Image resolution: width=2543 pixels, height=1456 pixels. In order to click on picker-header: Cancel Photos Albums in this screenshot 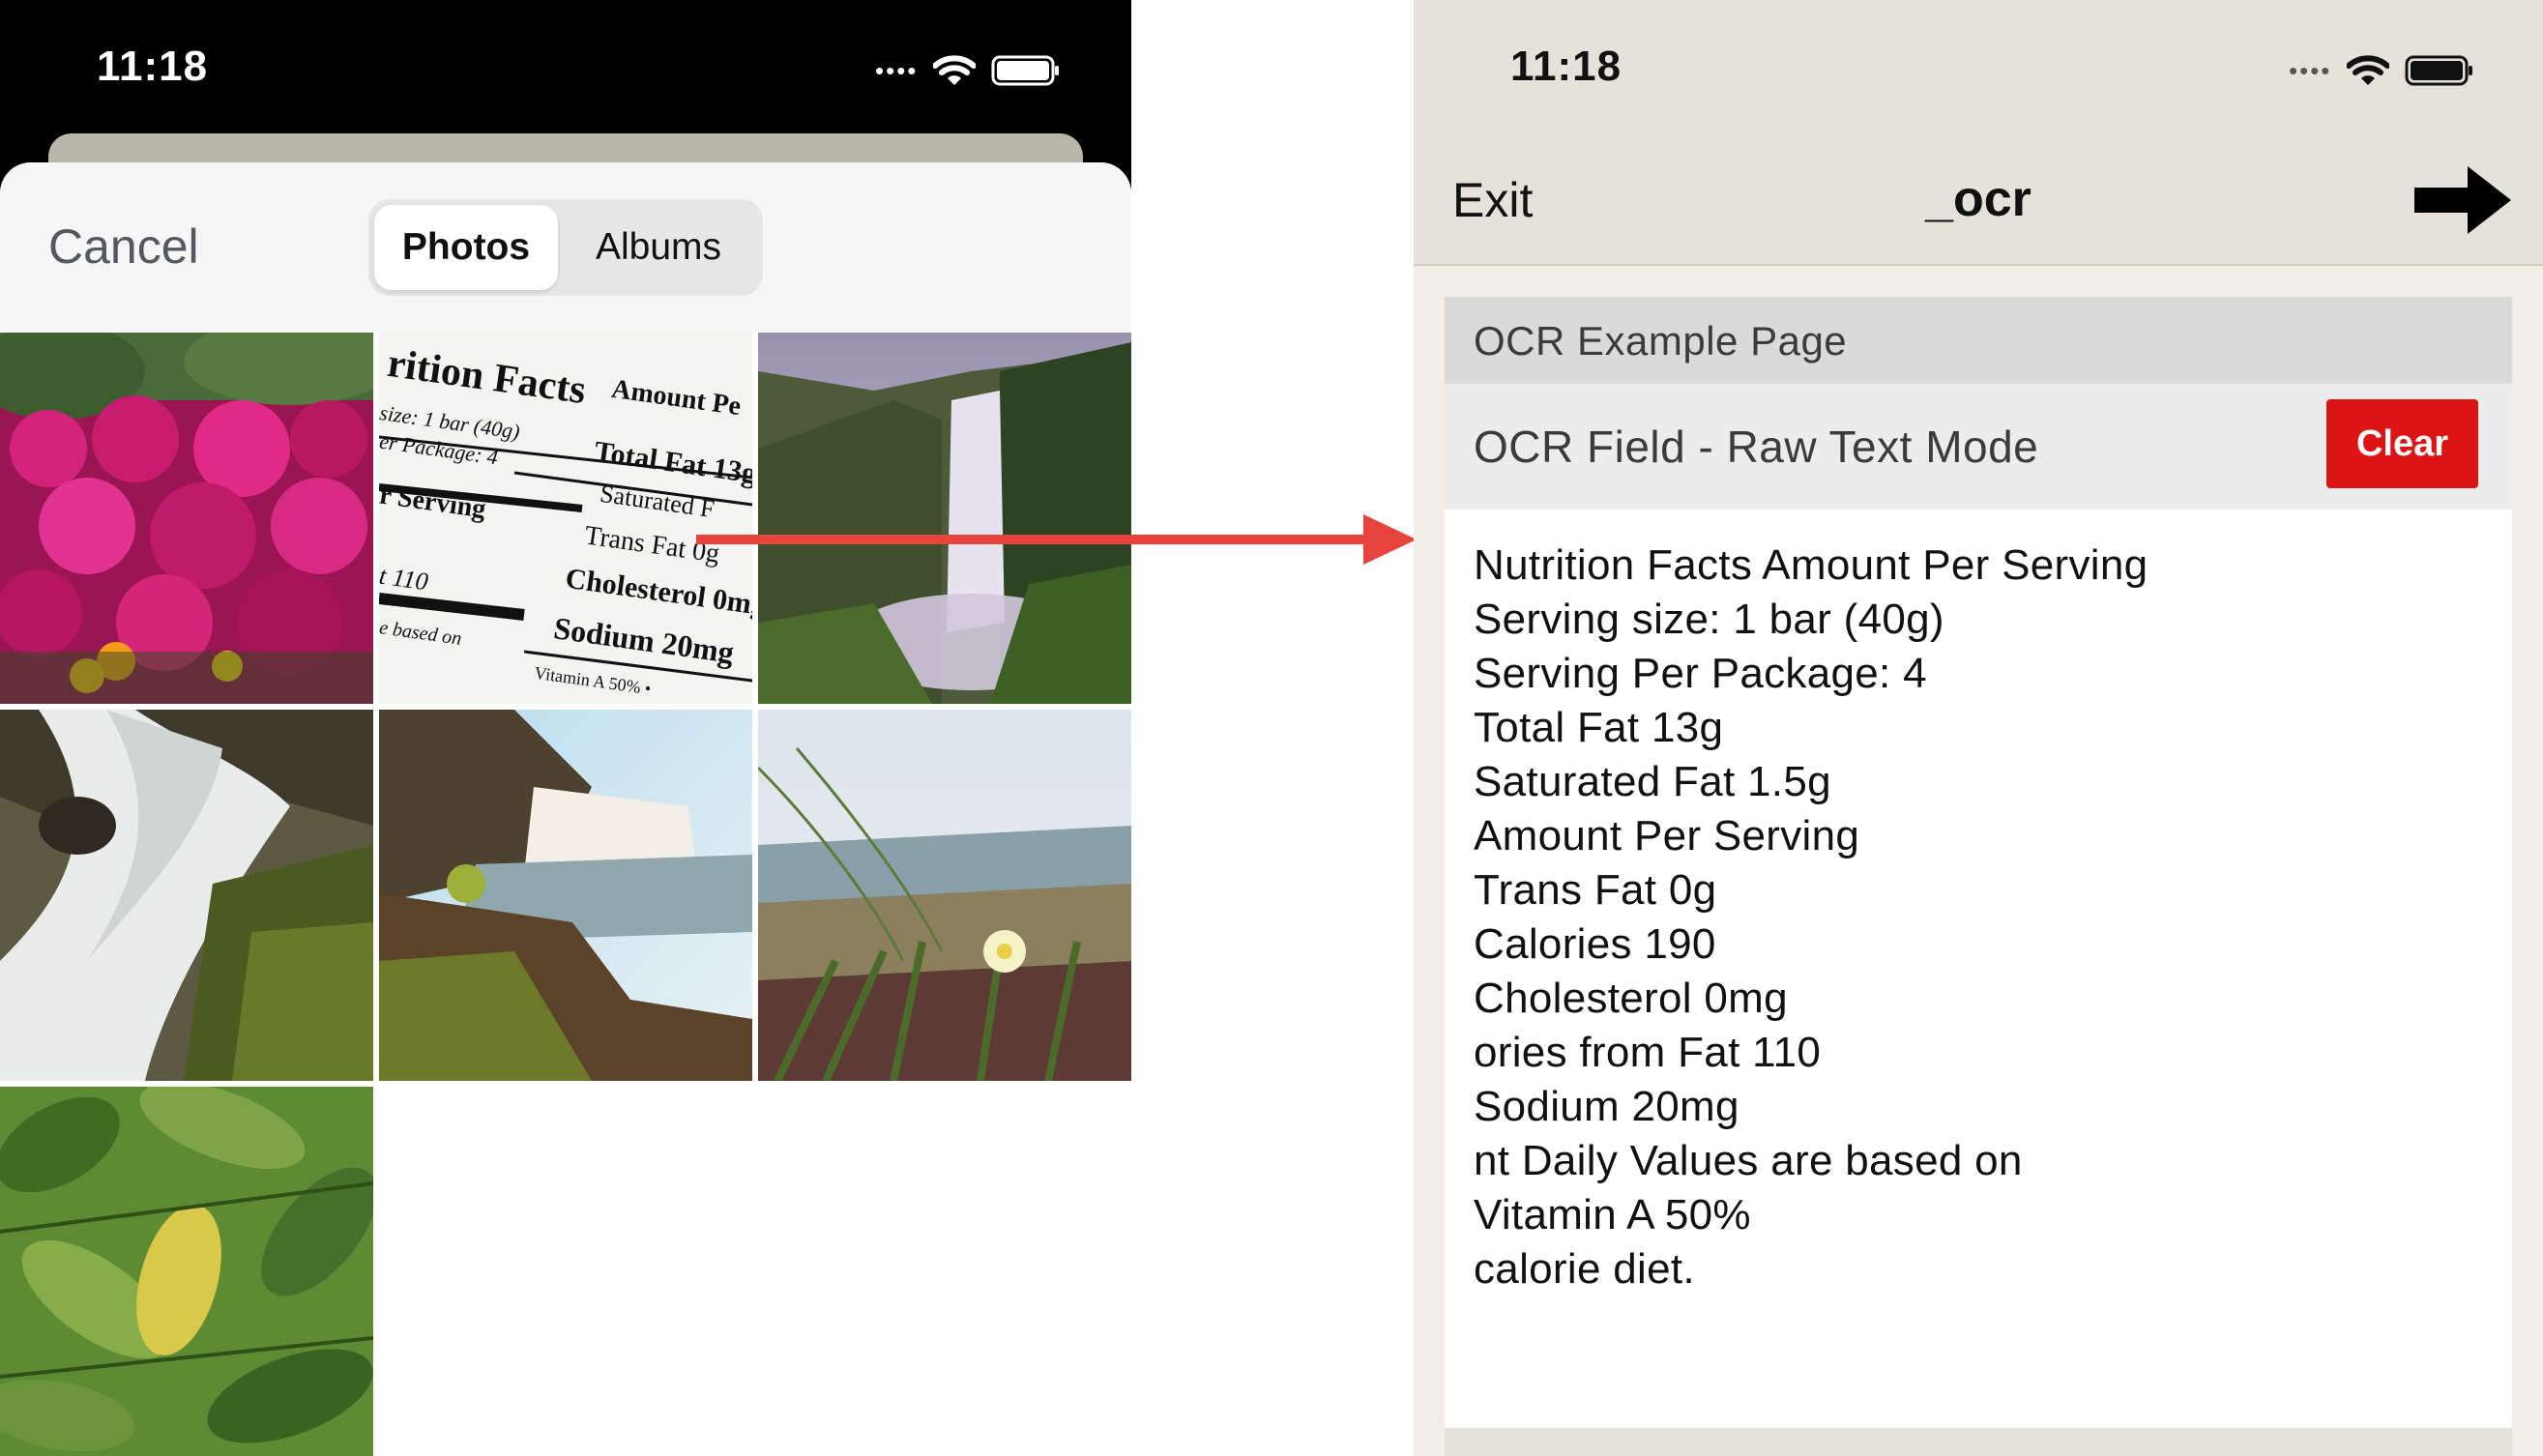, I will do `click(565, 248)`.